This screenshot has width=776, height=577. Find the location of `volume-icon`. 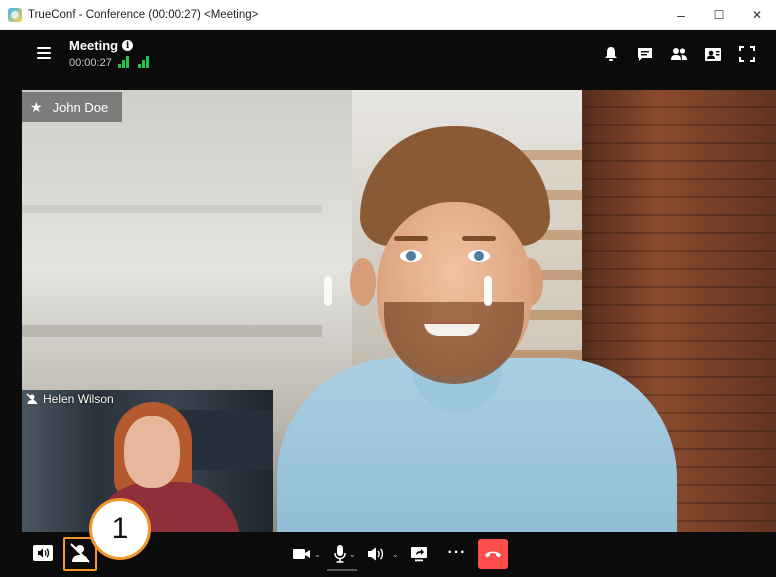

volume-icon is located at coordinates (376, 554).